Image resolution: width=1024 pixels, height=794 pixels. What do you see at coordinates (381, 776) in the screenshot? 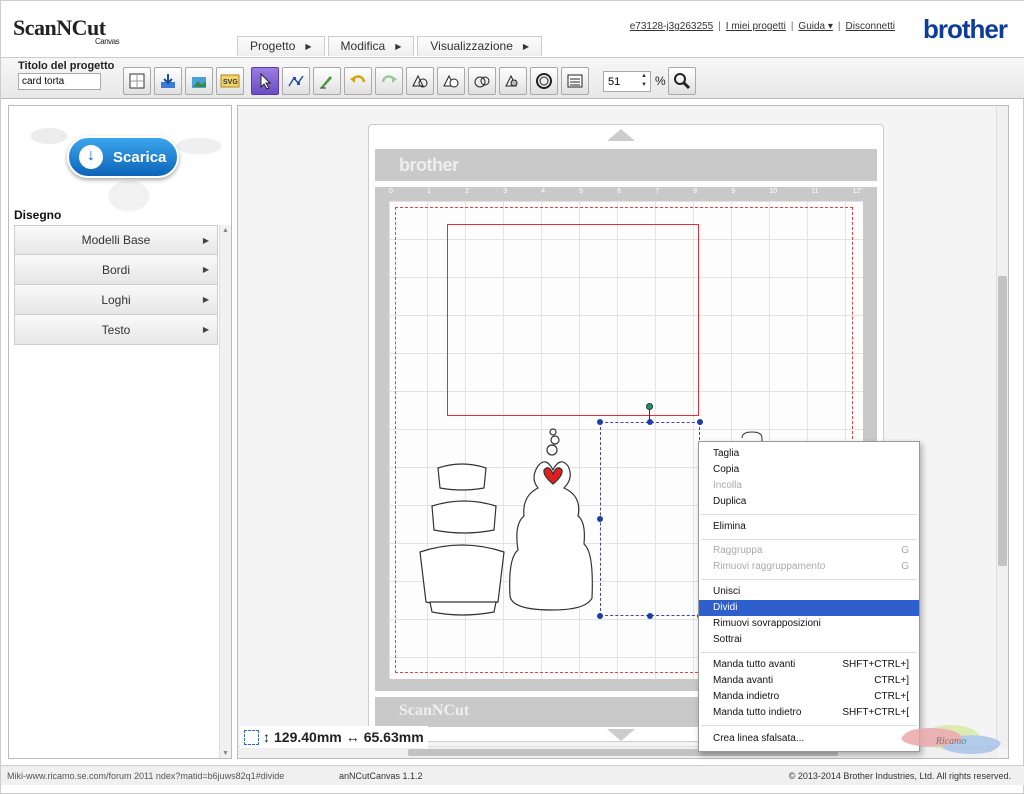
I see `status-version: anNCutCanvas 1.1.2` at bounding box center [381, 776].